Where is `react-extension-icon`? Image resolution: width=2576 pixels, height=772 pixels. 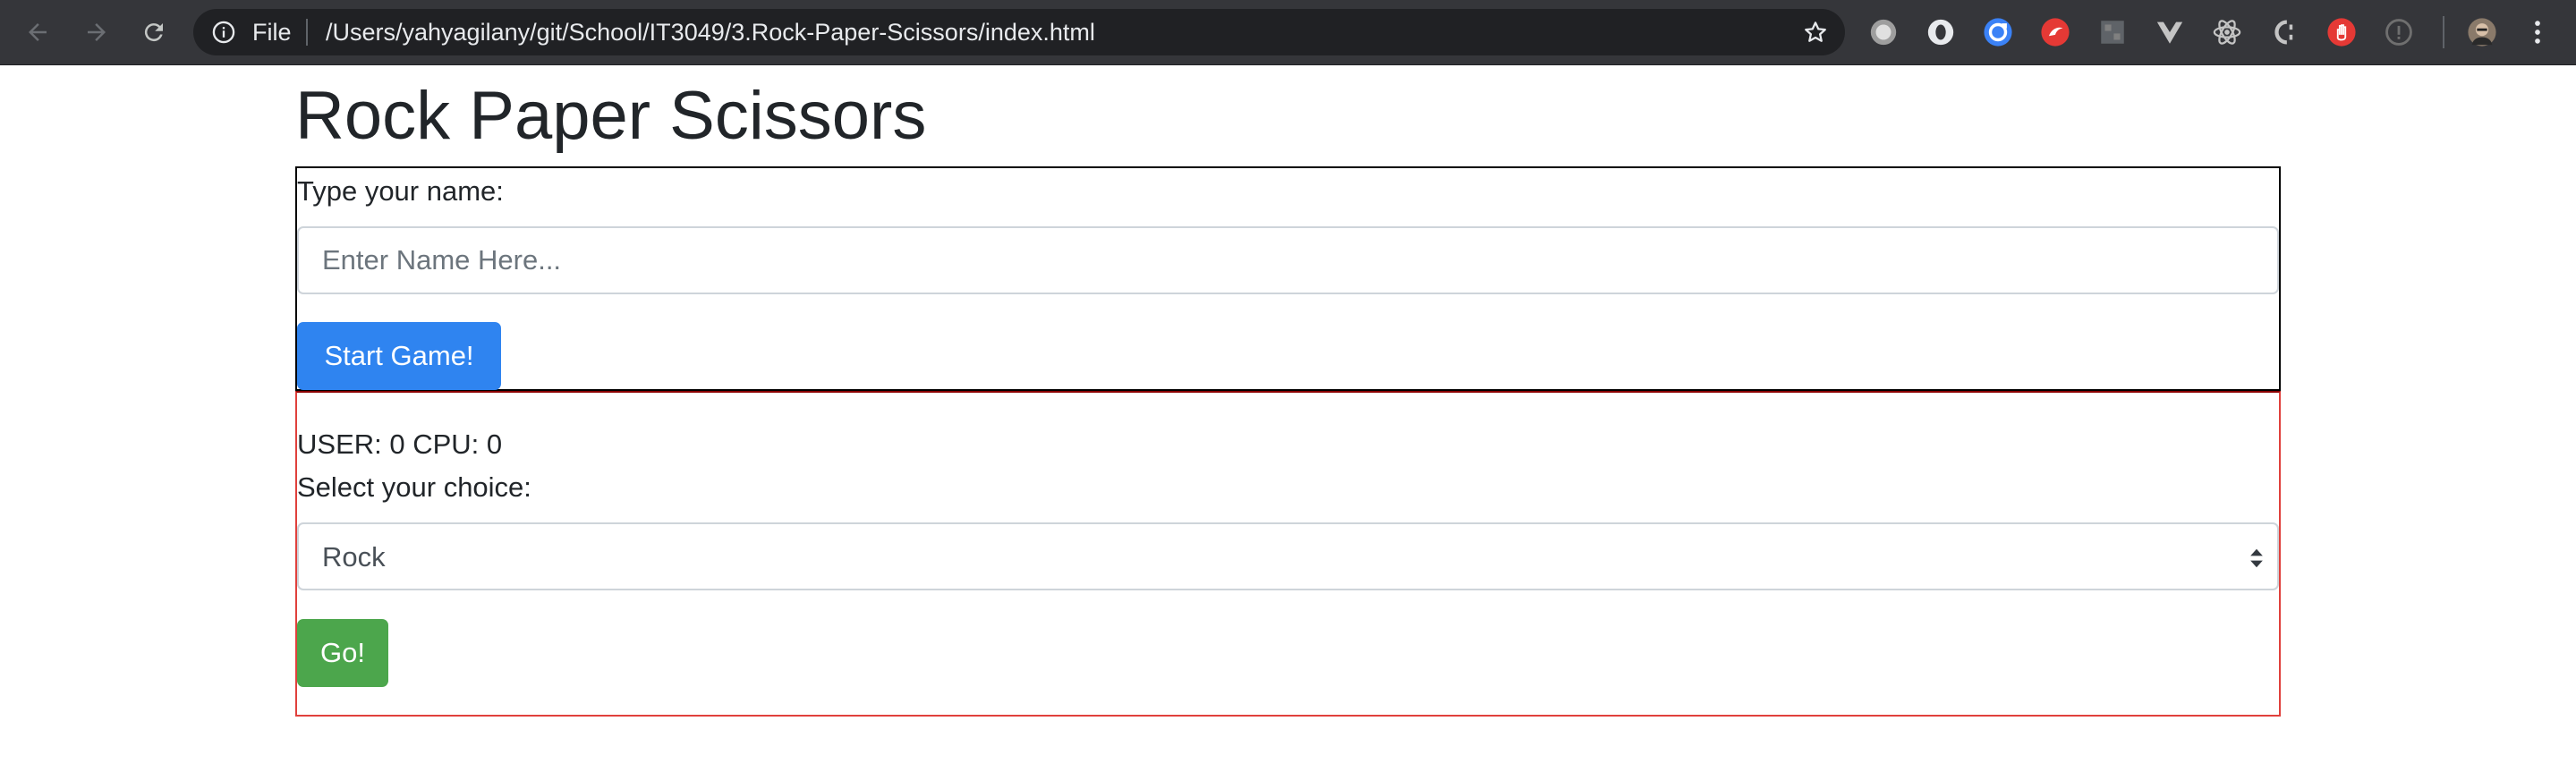
react-extension-icon is located at coordinates (2227, 32).